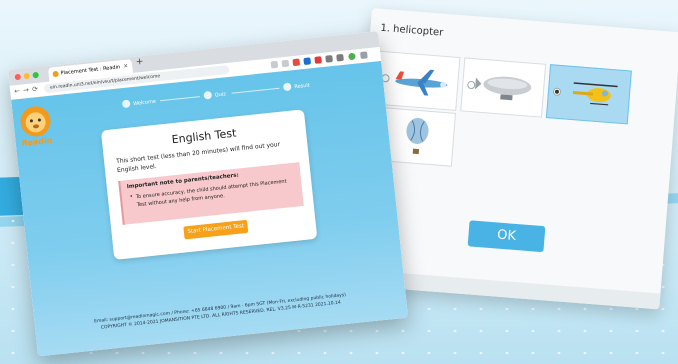 Image resolution: width=678 pixels, height=364 pixels. I want to click on step-label-result: Result, so click(302, 86).